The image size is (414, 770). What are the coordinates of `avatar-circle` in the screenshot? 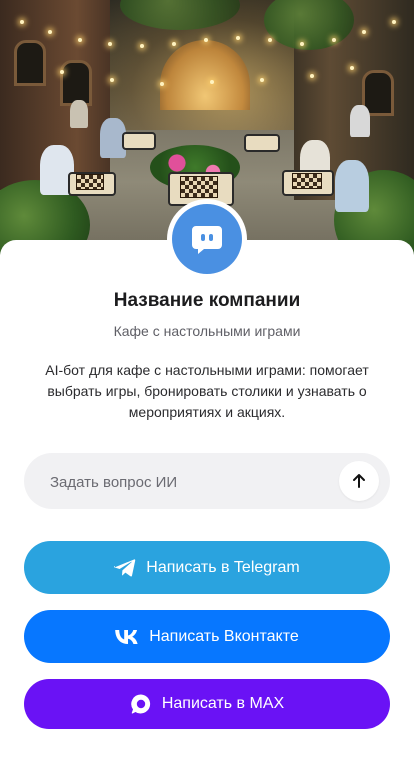 It's located at (207, 239).